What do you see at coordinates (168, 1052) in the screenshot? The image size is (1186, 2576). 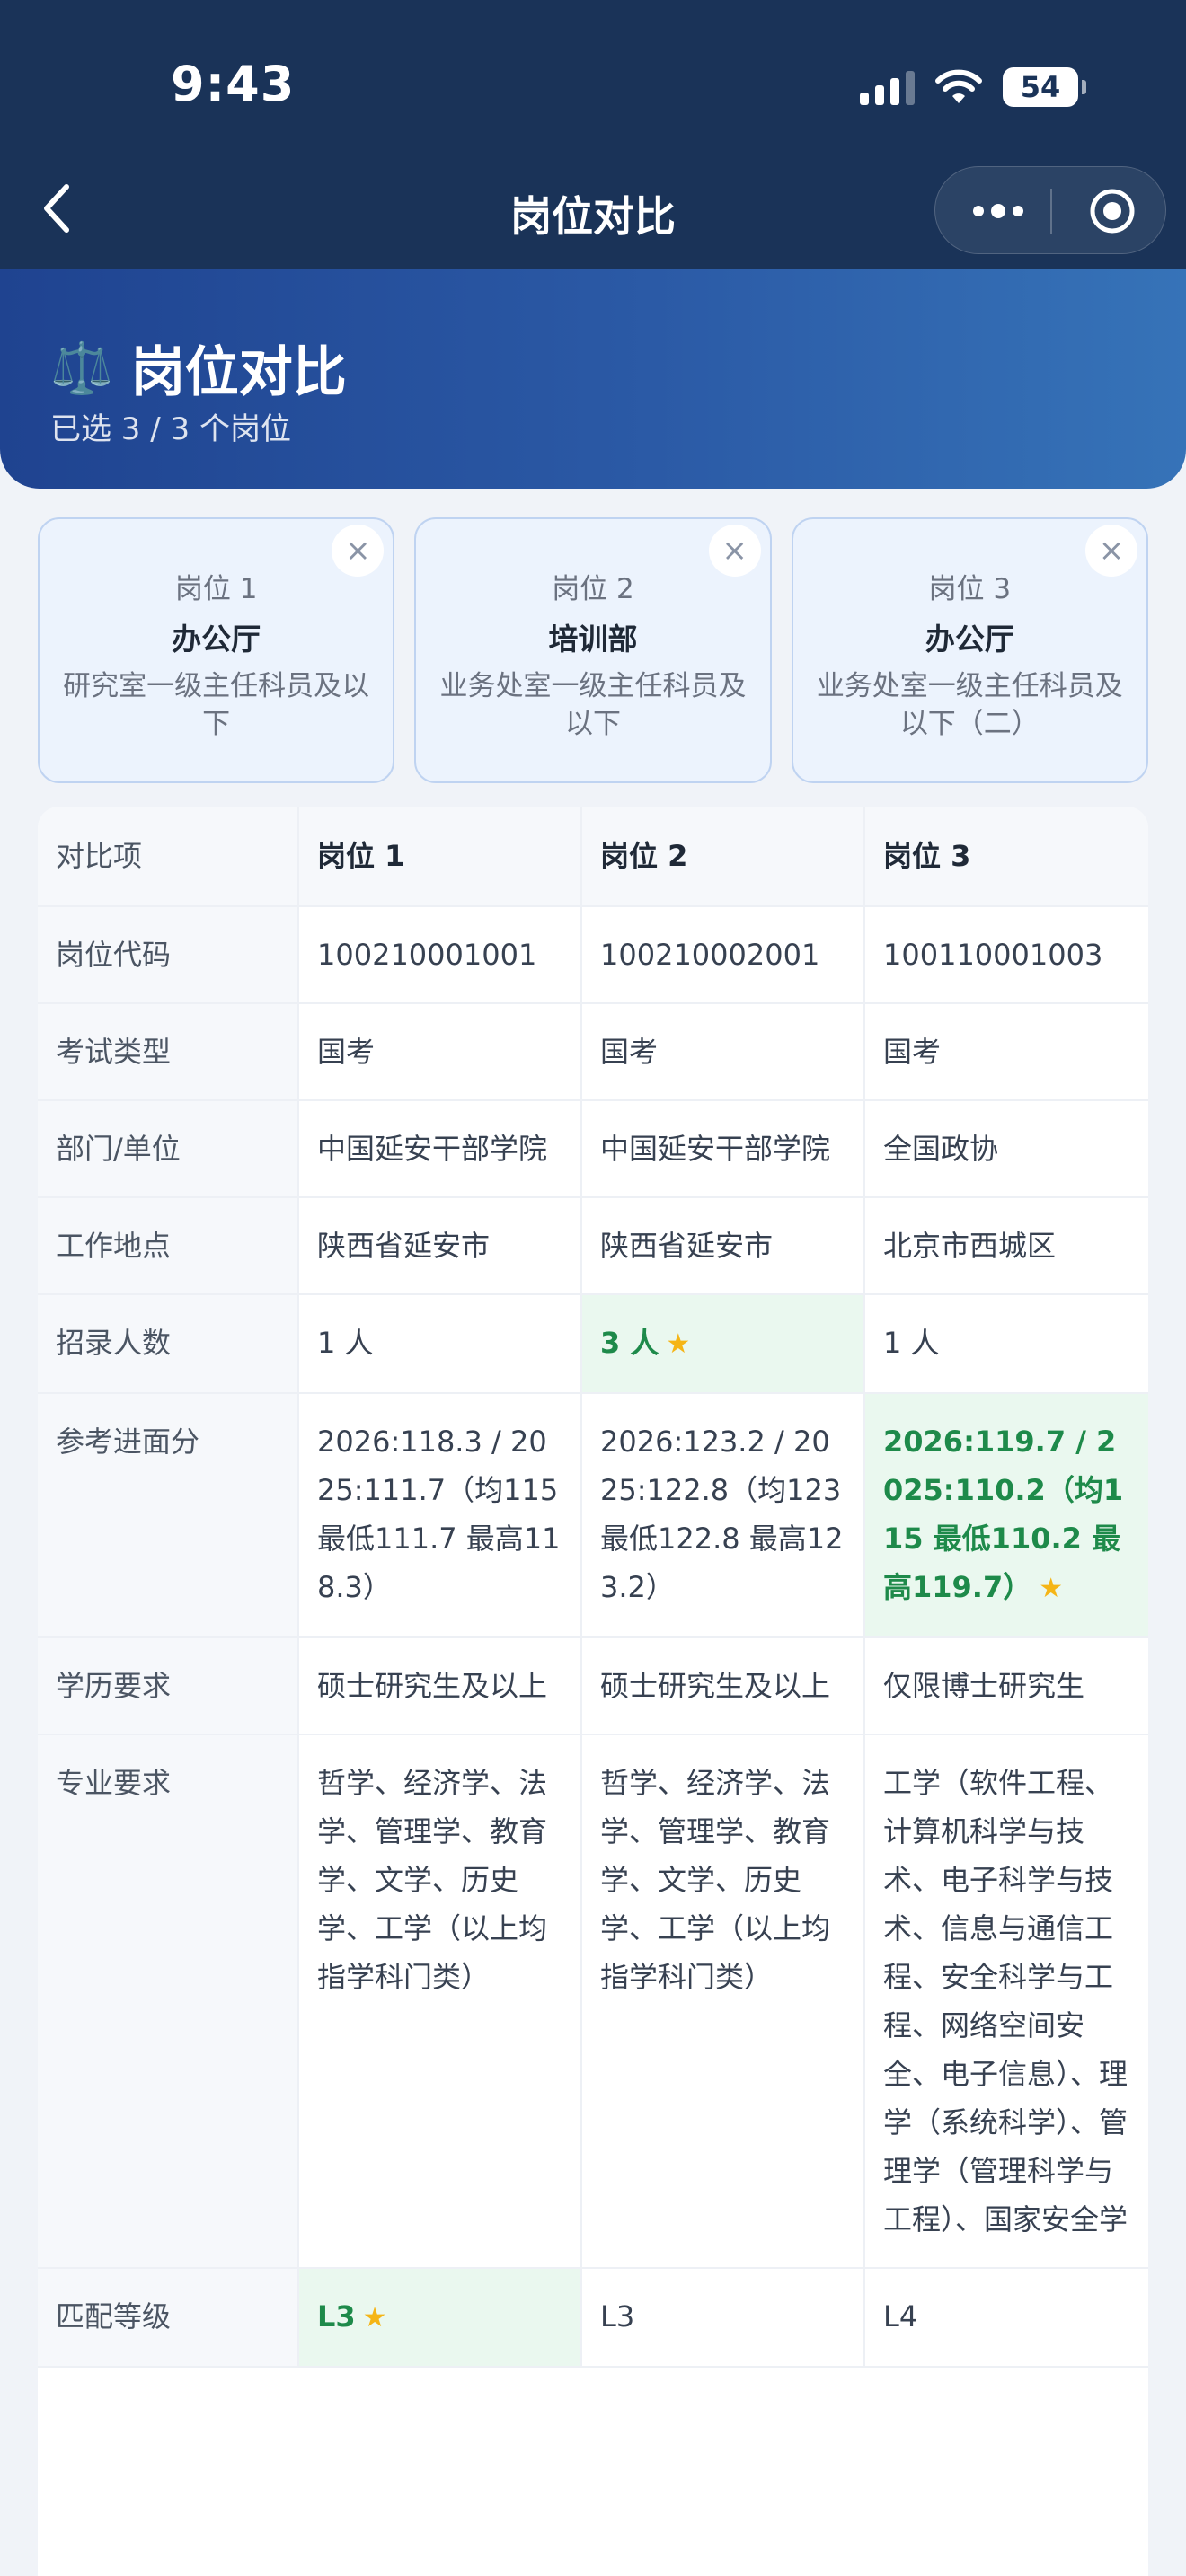 I see `row-label: 考试类型` at bounding box center [168, 1052].